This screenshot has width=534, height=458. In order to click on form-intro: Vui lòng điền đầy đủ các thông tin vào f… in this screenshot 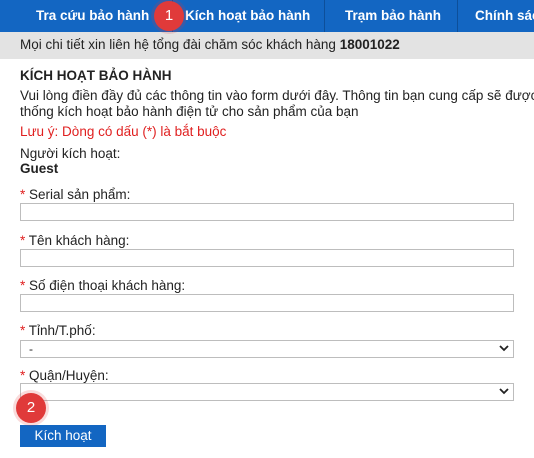, I will do `click(277, 103)`.